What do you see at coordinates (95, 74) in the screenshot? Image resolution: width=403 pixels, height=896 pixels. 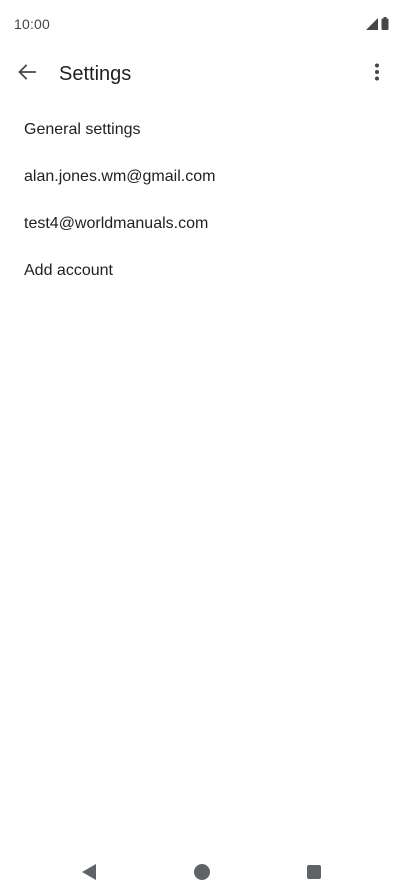 I see `page-title: Settings` at bounding box center [95, 74].